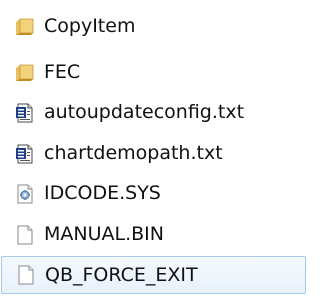 The height and width of the screenshot is (299, 320). I want to click on file-item-fec: FEC, so click(154, 72).